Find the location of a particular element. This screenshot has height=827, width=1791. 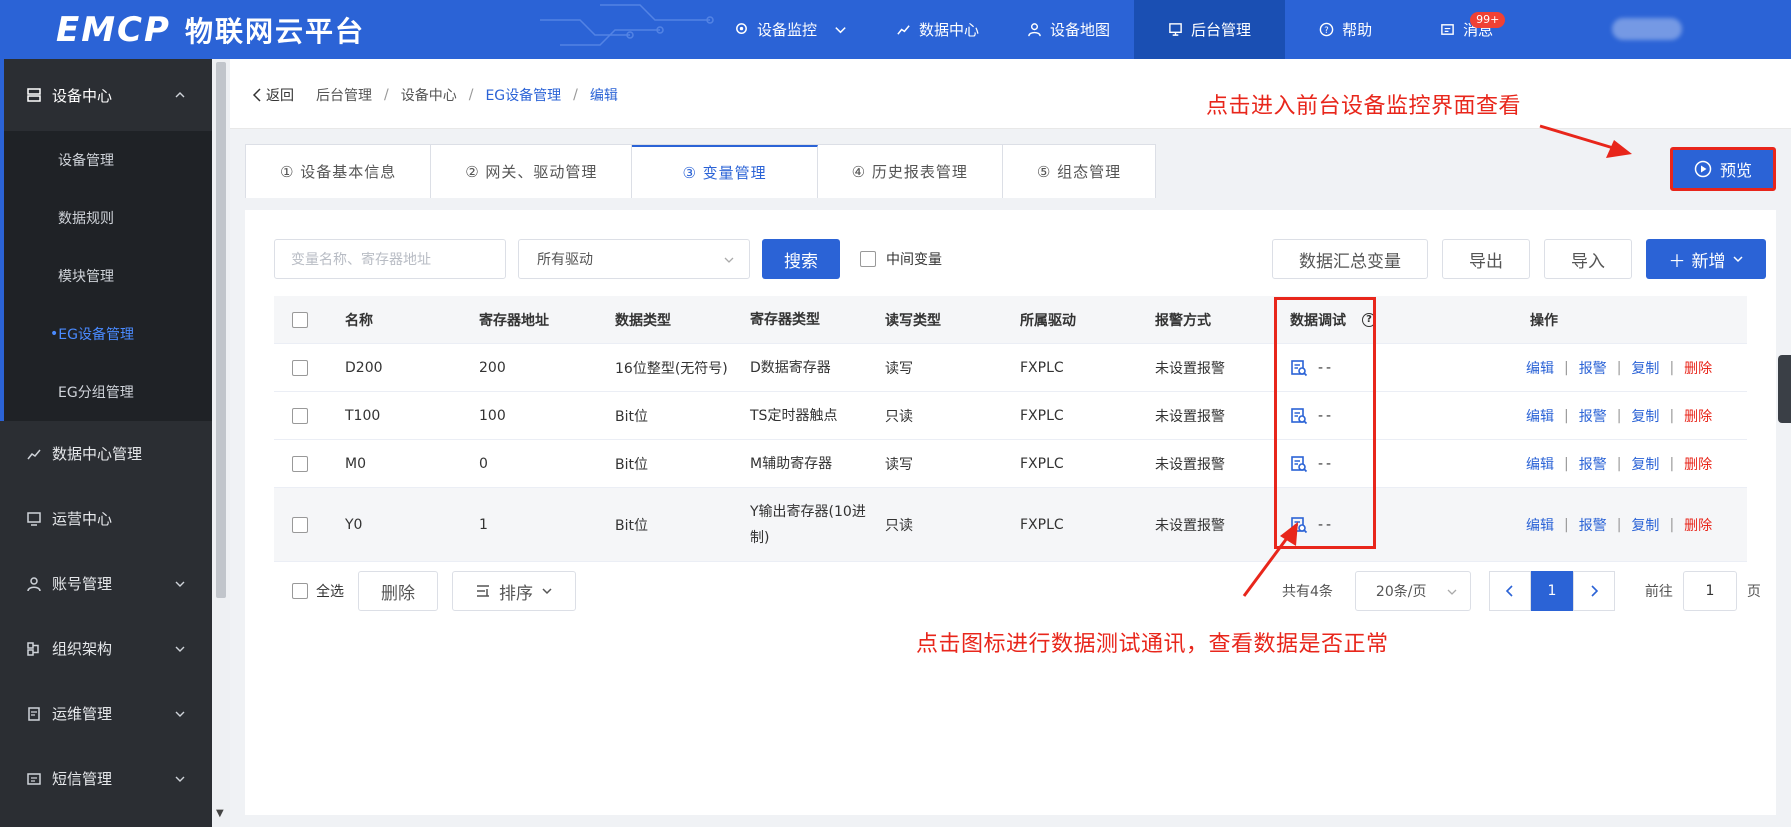

main-nav: 设备监控 数据中心 设备地图 后台管理 ? 帮助 消息 99+ is located at coordinates (1118, 29).